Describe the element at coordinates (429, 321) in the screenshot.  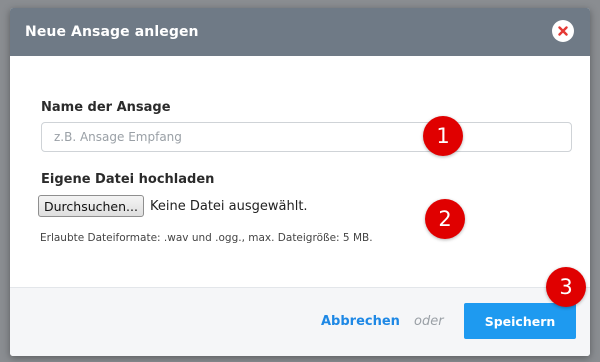
I see `or-text: oder` at that location.